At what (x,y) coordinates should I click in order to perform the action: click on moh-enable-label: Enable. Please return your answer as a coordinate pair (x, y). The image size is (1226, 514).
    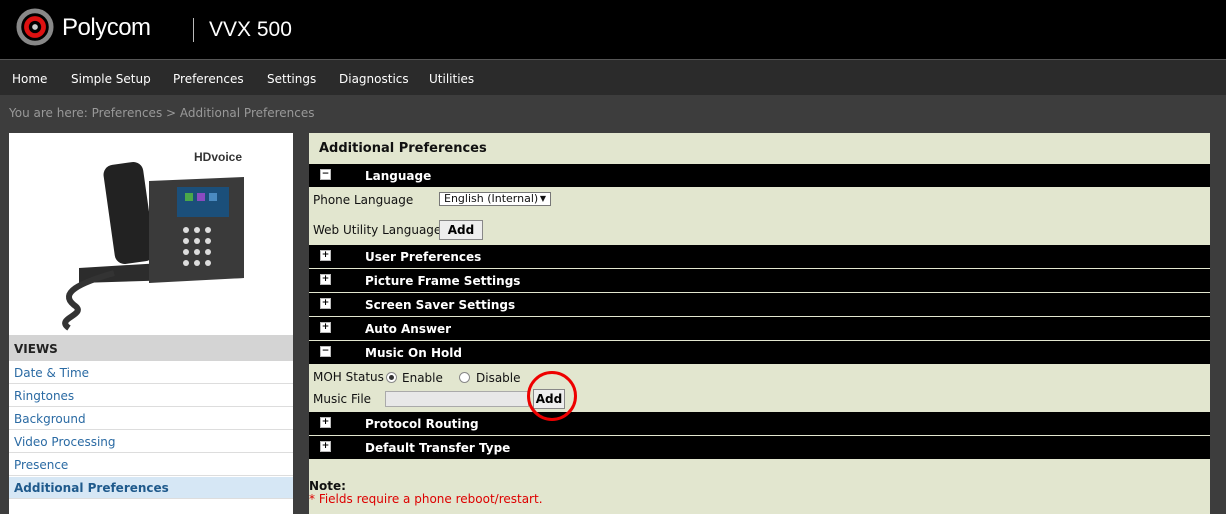
    Looking at the image, I should click on (422, 378).